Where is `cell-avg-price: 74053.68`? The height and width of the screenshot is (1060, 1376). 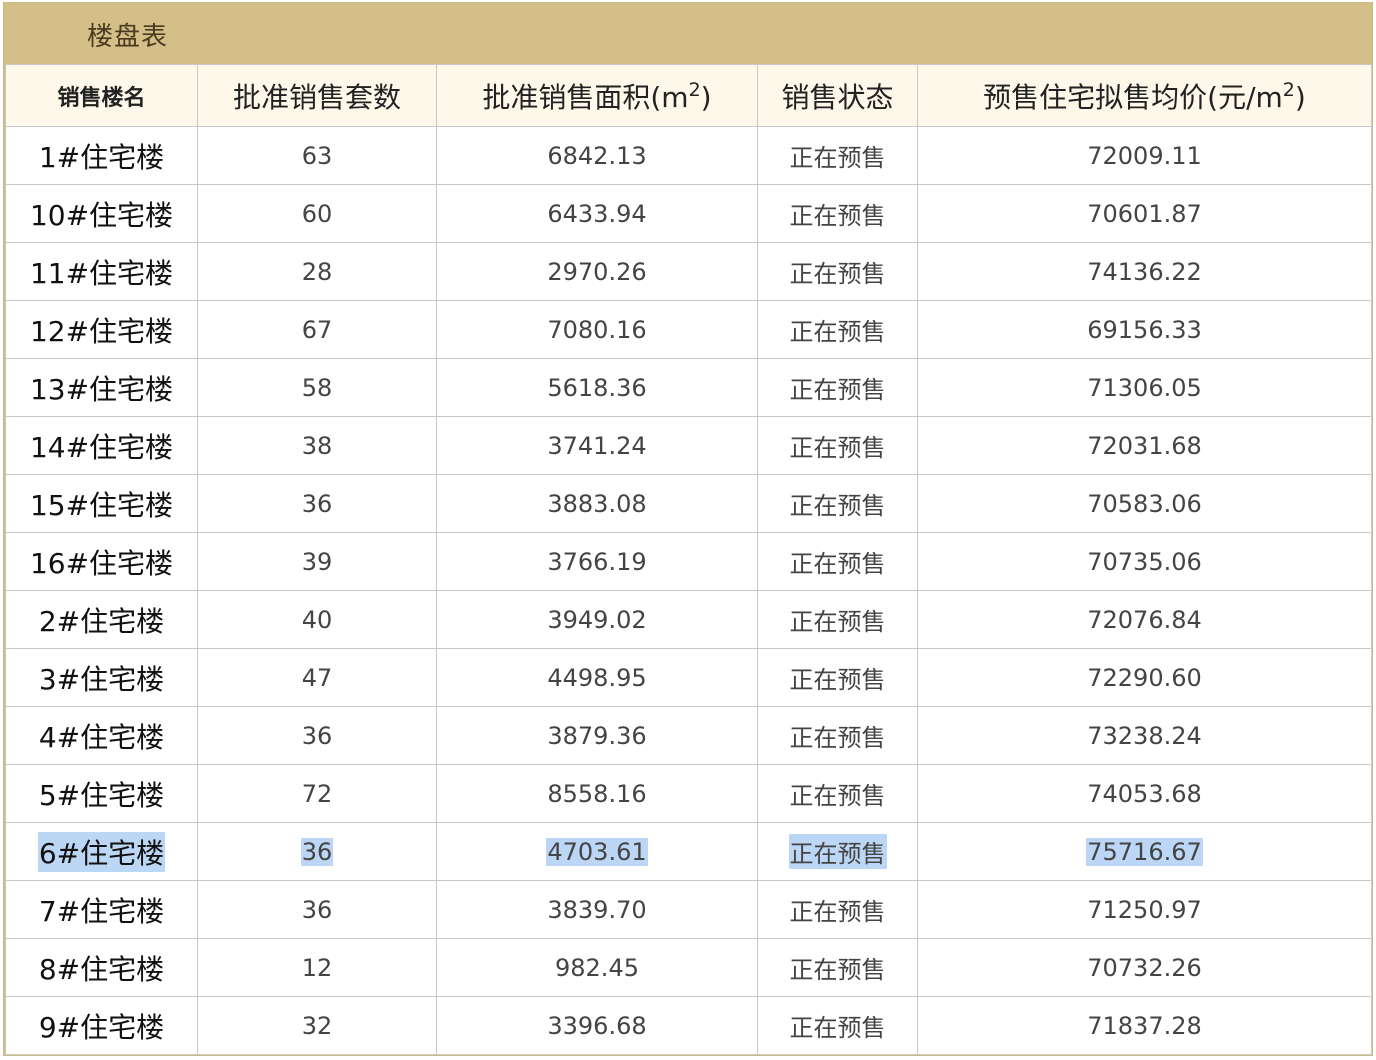 cell-avg-price: 74053.68 is located at coordinates (1144, 793).